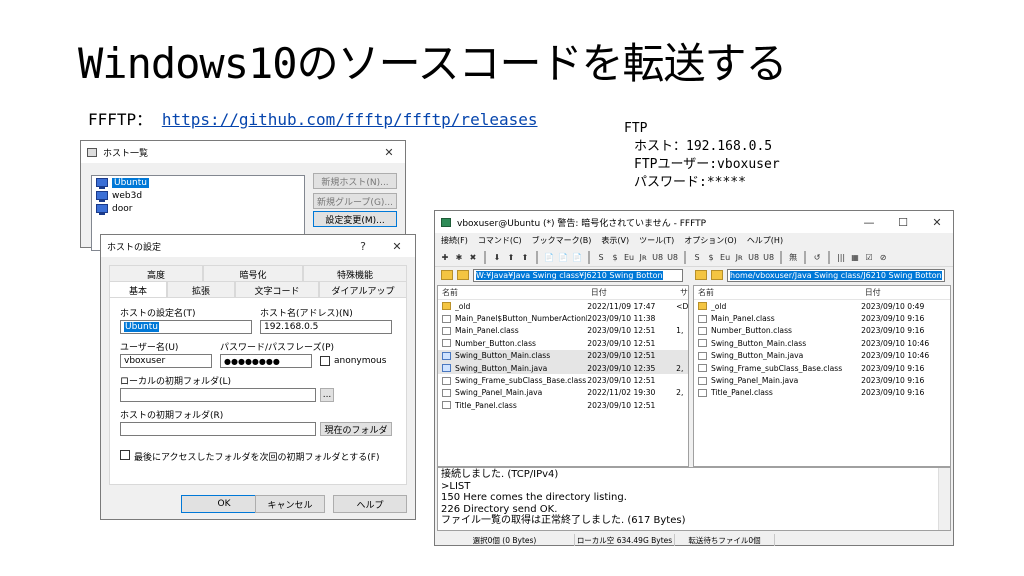 The height and width of the screenshot is (576, 1024). What do you see at coordinates (822, 306) in the screenshot?
I see `file-row: _old 2023/09/10 0:49` at bounding box center [822, 306].